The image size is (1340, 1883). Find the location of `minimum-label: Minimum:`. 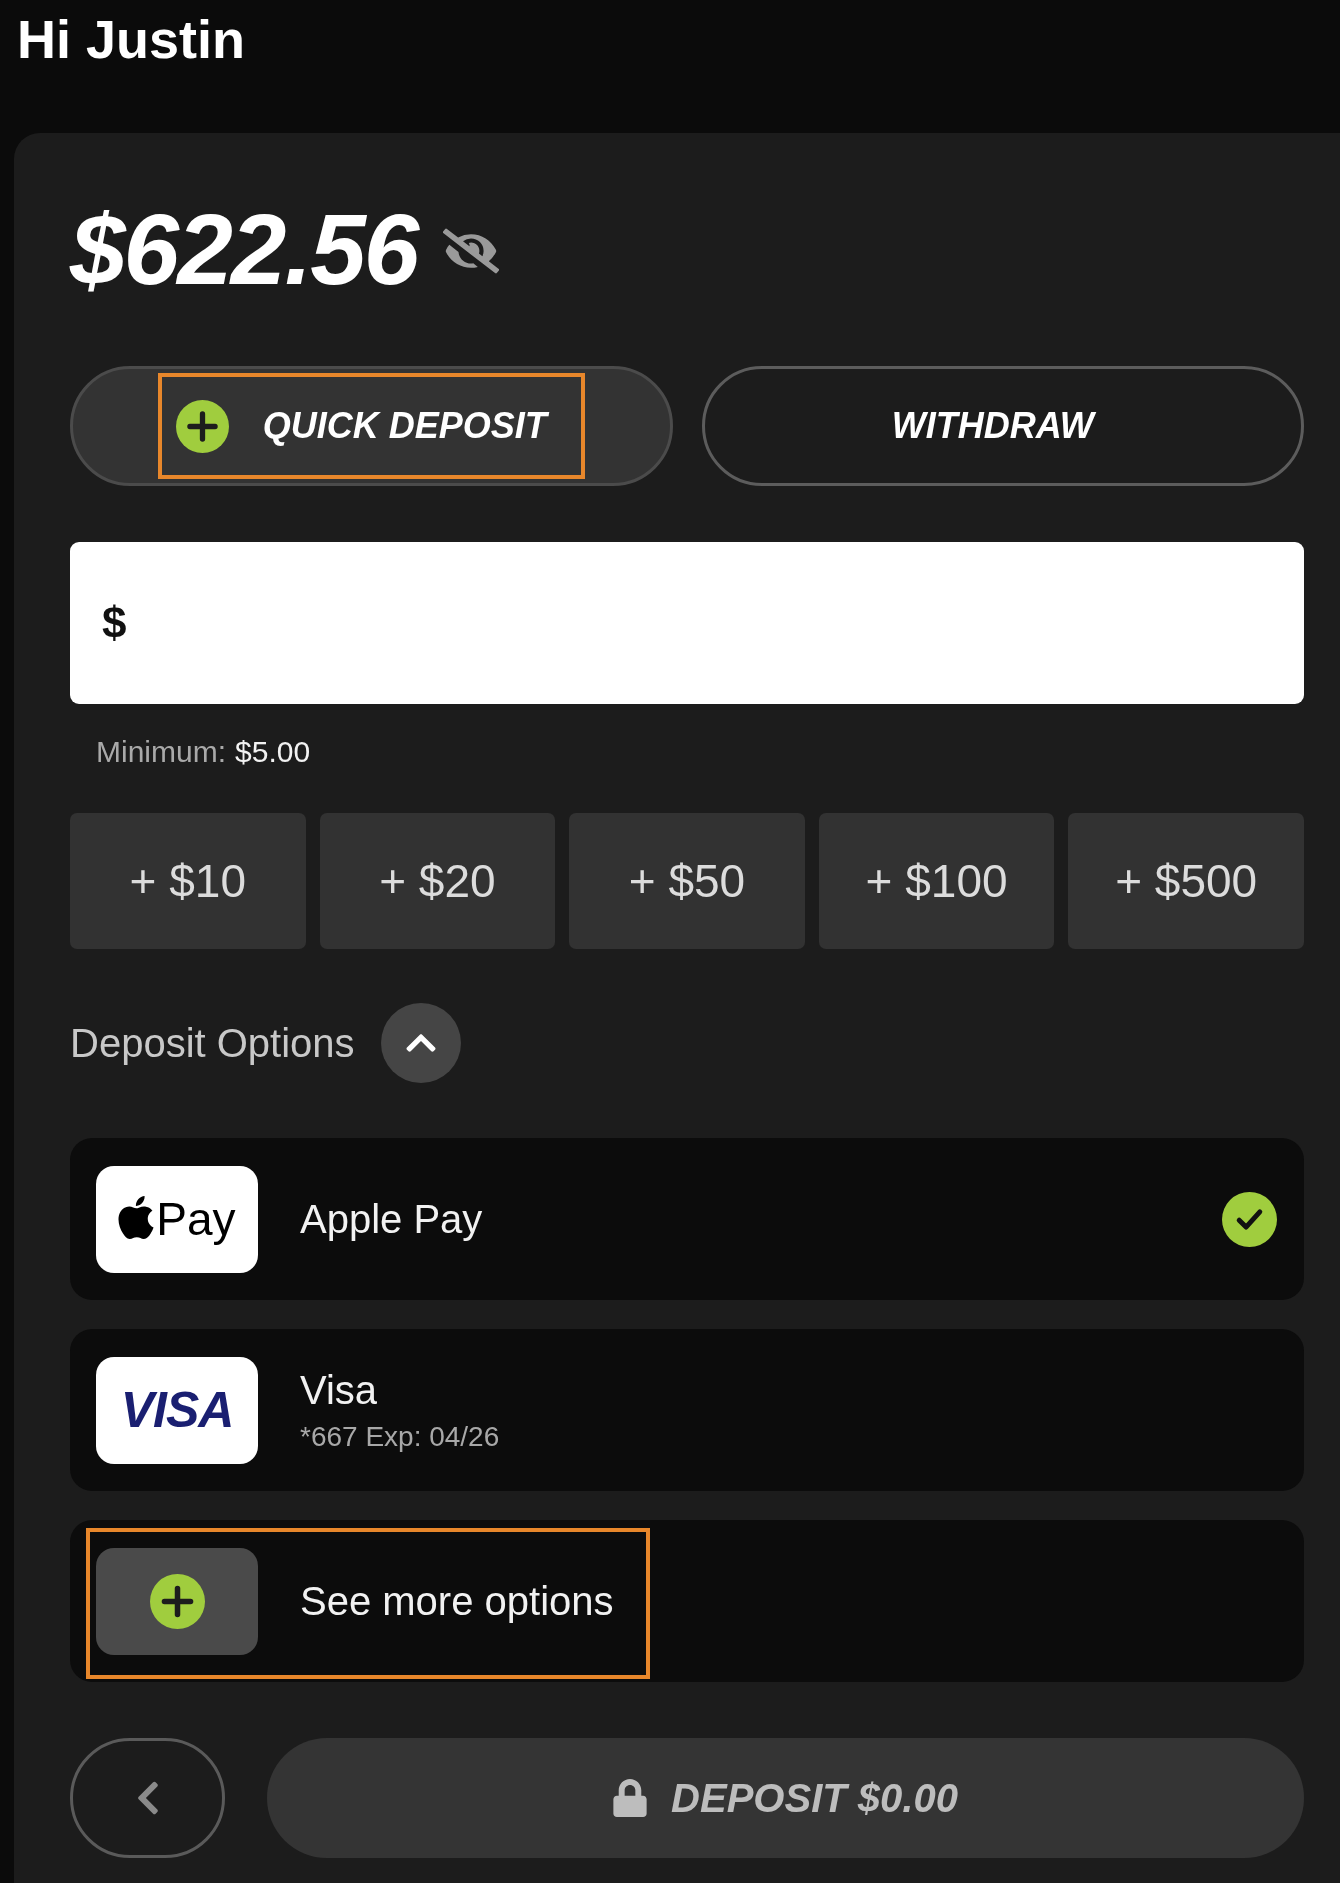

minimum-label: Minimum: is located at coordinates (161, 752).